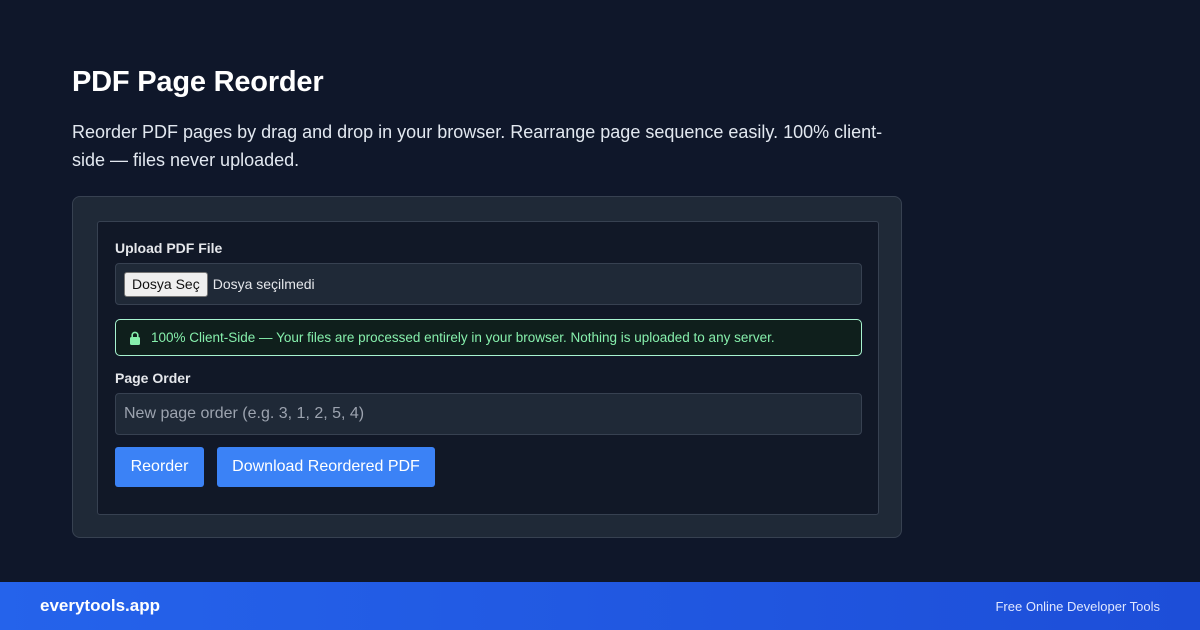  I want to click on download-reordered-pdf-button: Download Reordered PDF, so click(326, 467).